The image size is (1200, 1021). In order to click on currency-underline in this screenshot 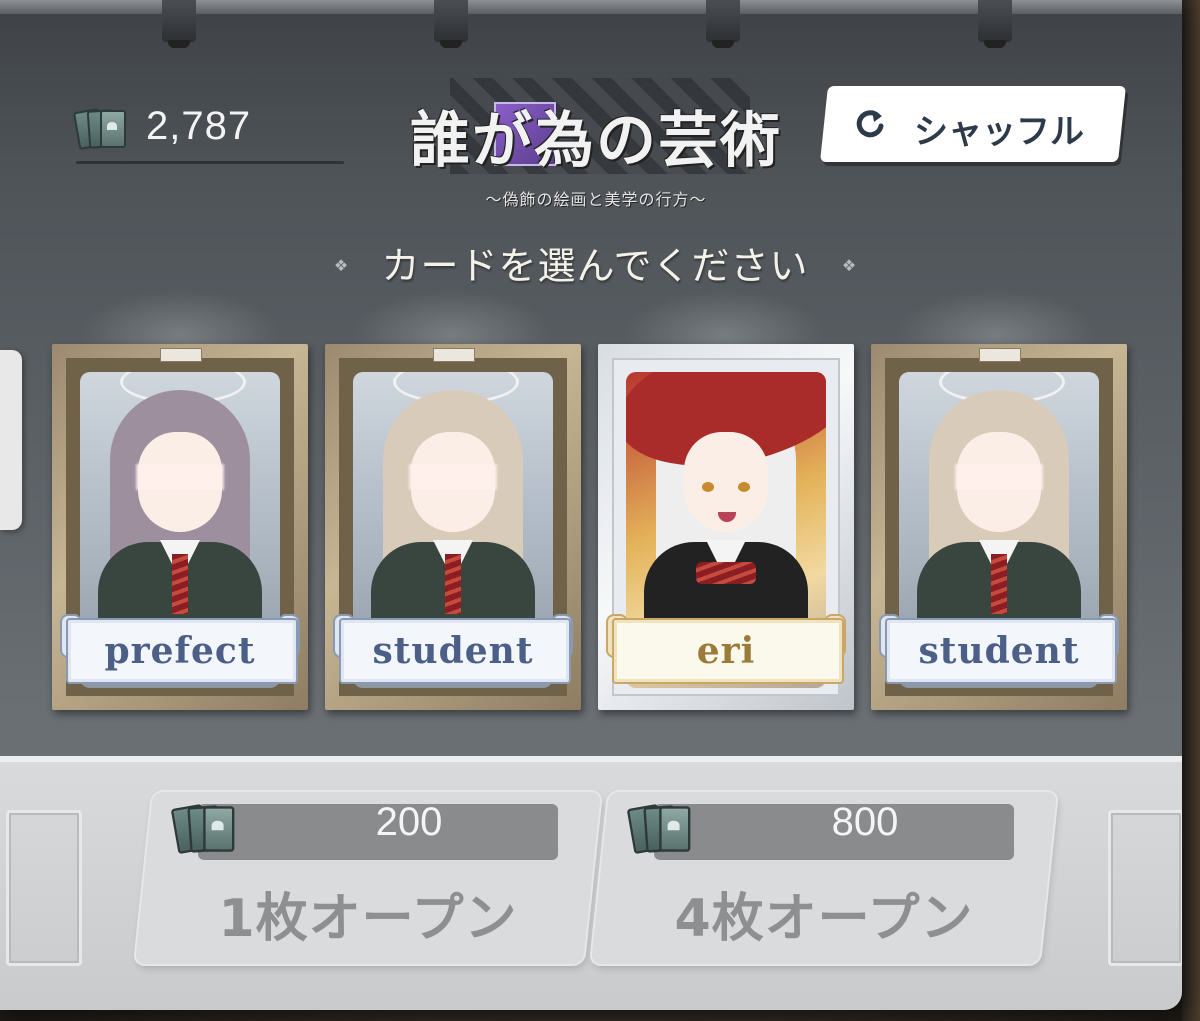, I will do `click(210, 162)`.